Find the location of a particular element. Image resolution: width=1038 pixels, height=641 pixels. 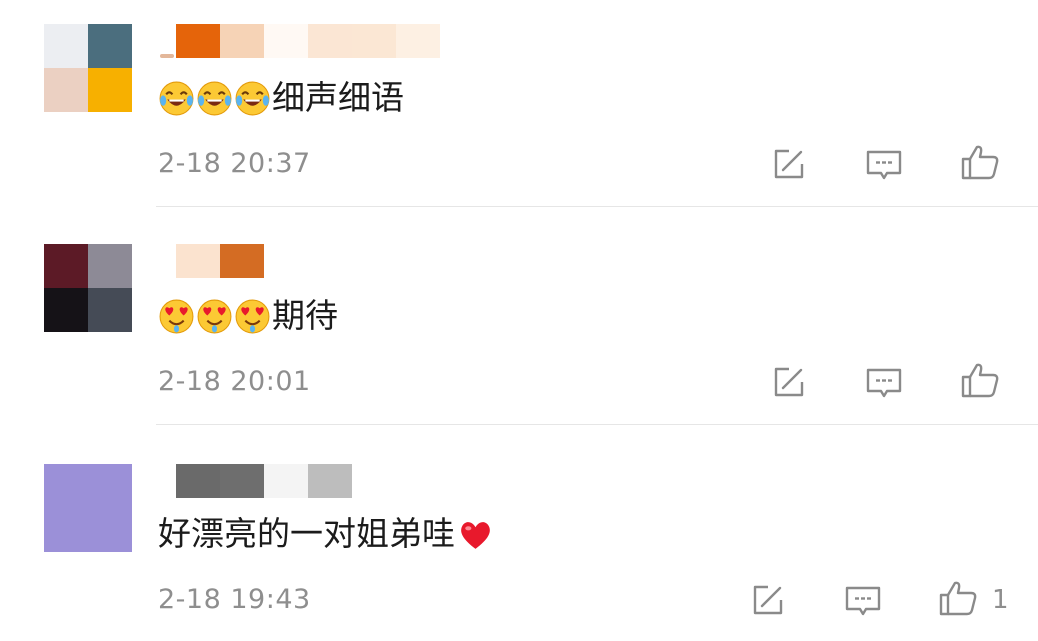

comment-text-row: 好漂亮的一对姐弟哇 is located at coordinates (326, 534).